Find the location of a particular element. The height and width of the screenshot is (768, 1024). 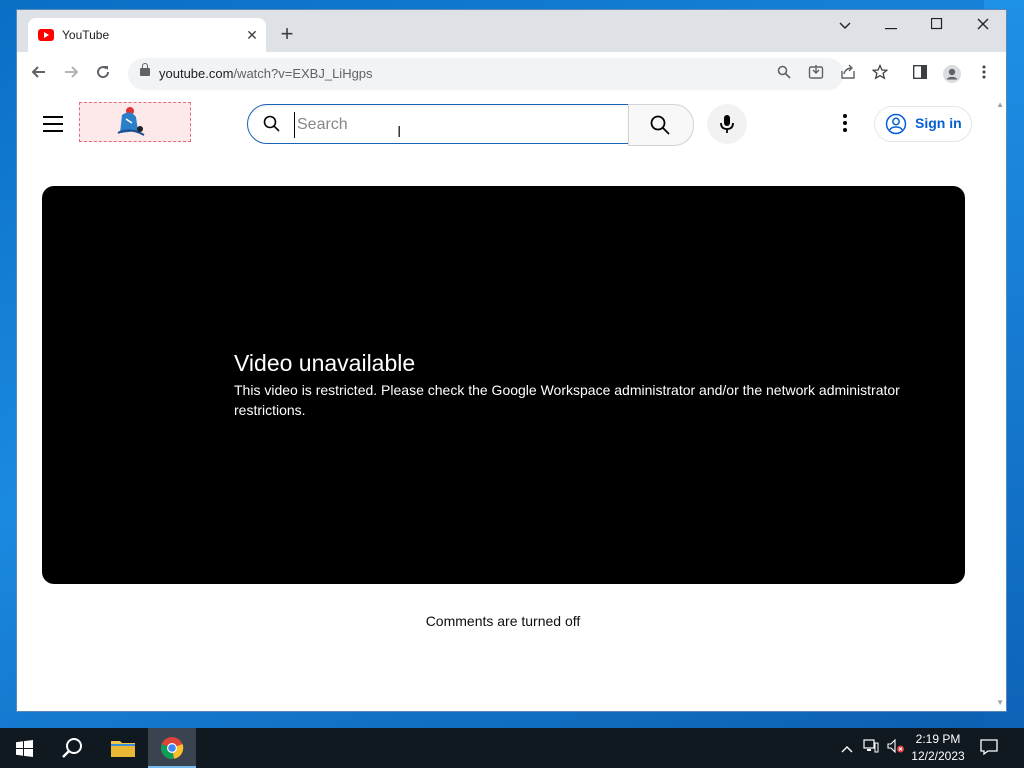

scroll-down-arrow: ▼ is located at coordinates (1000, 702).